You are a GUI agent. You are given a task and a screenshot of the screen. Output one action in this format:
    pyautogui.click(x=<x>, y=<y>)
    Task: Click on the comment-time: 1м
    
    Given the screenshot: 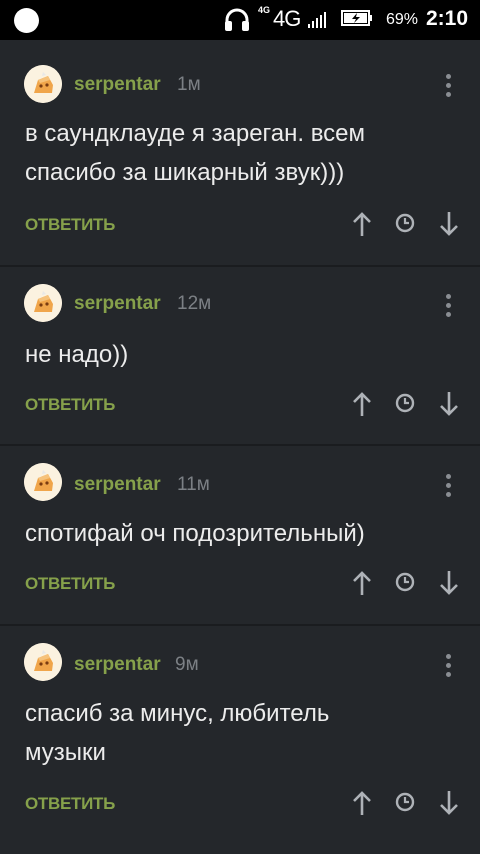 What is the action you would take?
    pyautogui.click(x=189, y=84)
    